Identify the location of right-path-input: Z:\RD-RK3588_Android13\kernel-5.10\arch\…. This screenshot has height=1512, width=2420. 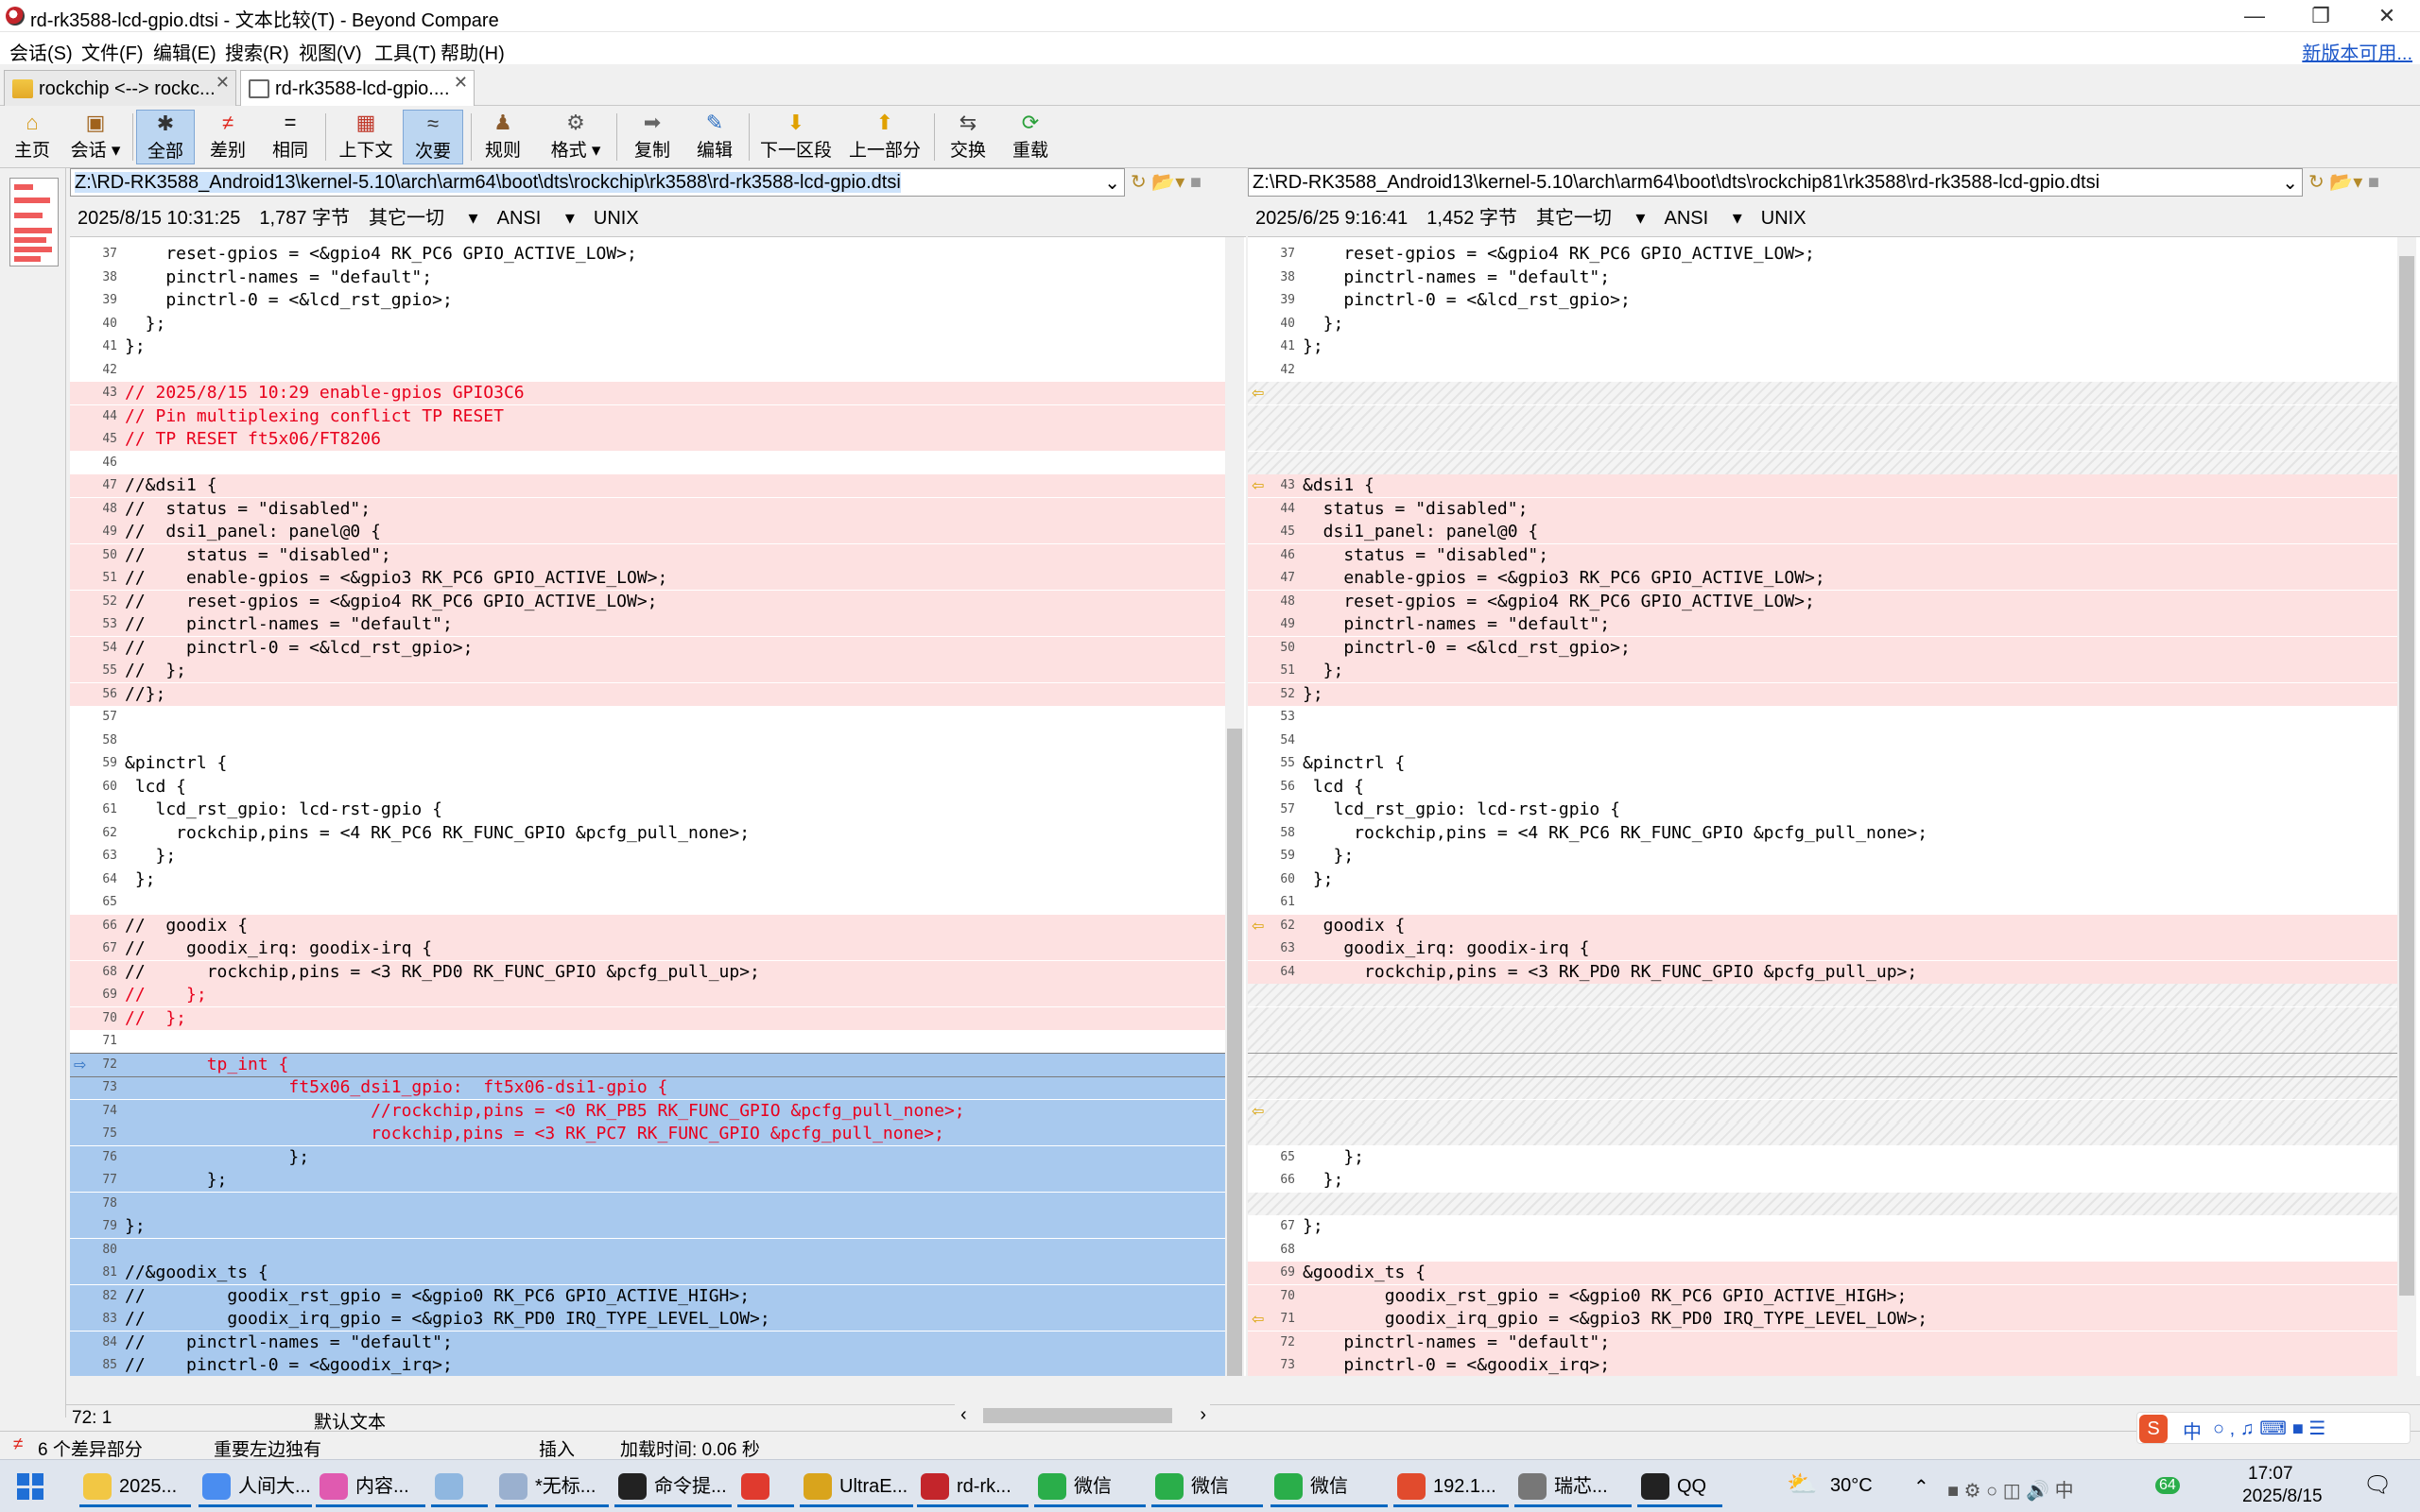
(1775, 182).